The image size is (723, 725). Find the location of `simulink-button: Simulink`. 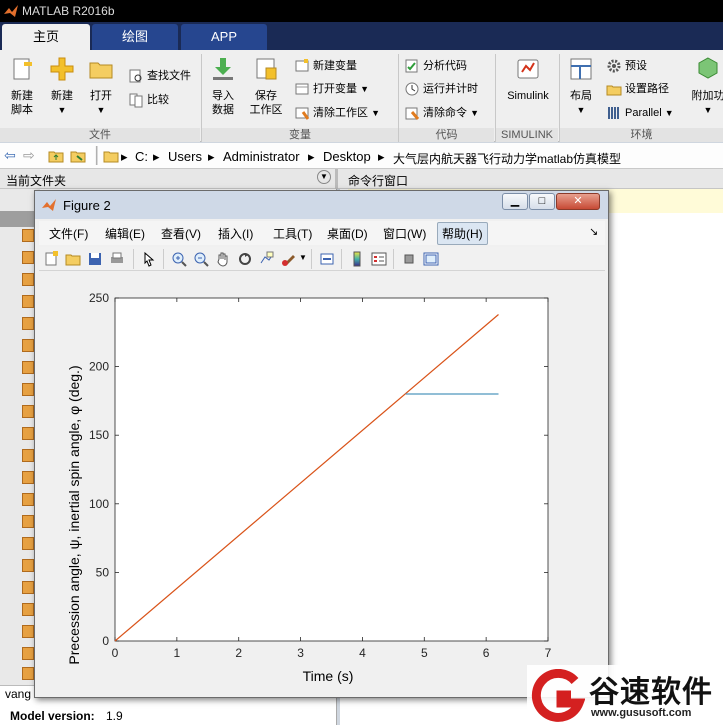

simulink-button: Simulink is located at coordinates (528, 79).